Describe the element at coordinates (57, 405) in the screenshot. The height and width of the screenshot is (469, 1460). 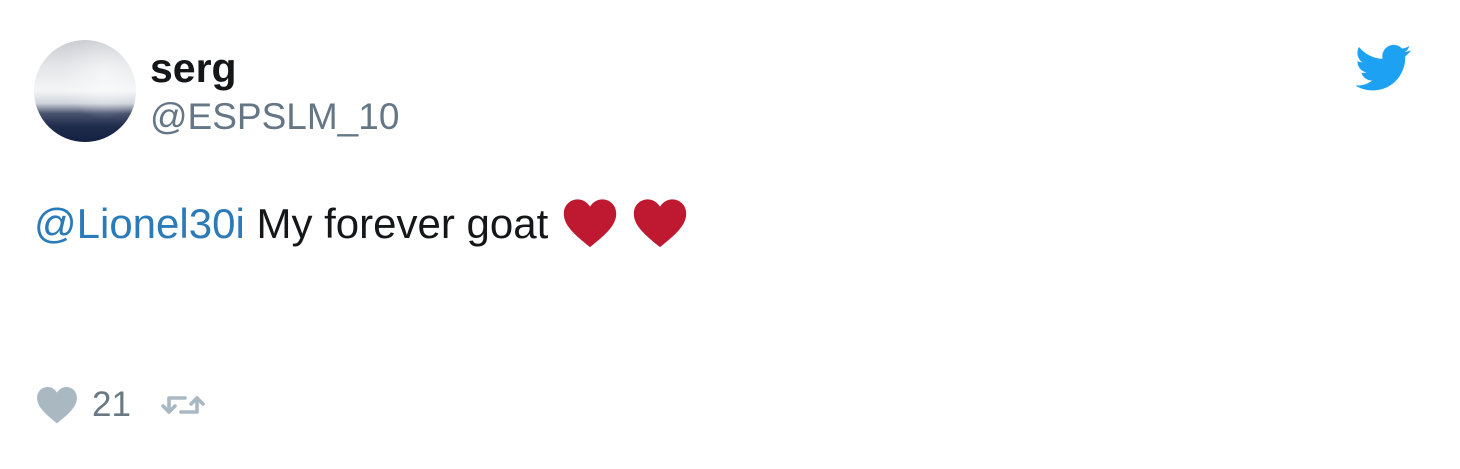
I see `heart-icon` at that location.